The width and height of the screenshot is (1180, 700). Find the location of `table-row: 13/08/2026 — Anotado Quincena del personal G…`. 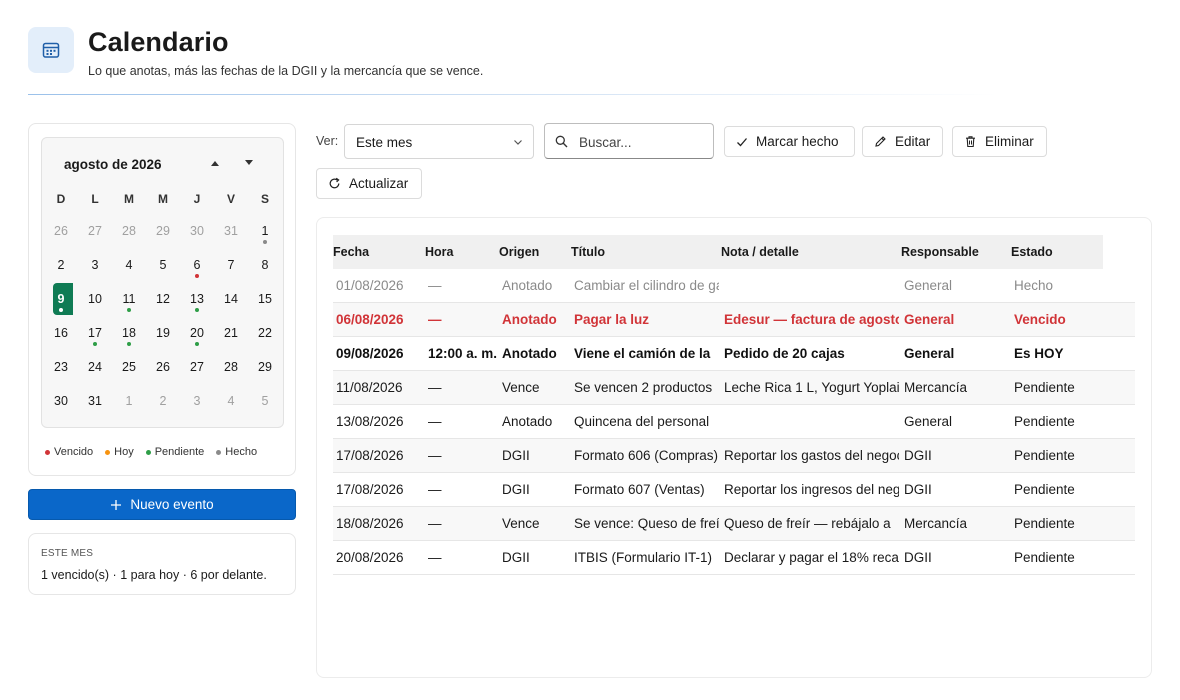

table-row: 13/08/2026 — Anotado Quincena del personal G… is located at coordinates (734, 422).